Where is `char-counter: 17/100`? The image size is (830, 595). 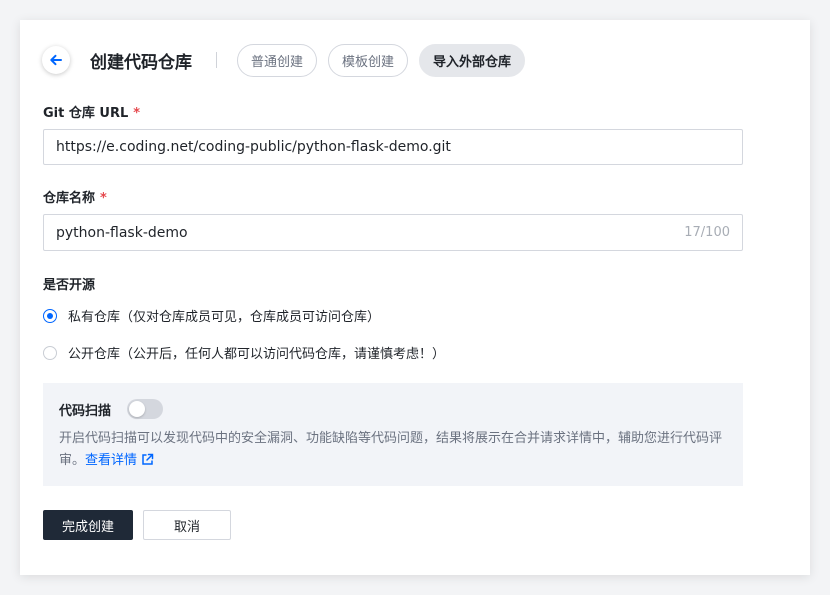
char-counter: 17/100 is located at coordinates (707, 232).